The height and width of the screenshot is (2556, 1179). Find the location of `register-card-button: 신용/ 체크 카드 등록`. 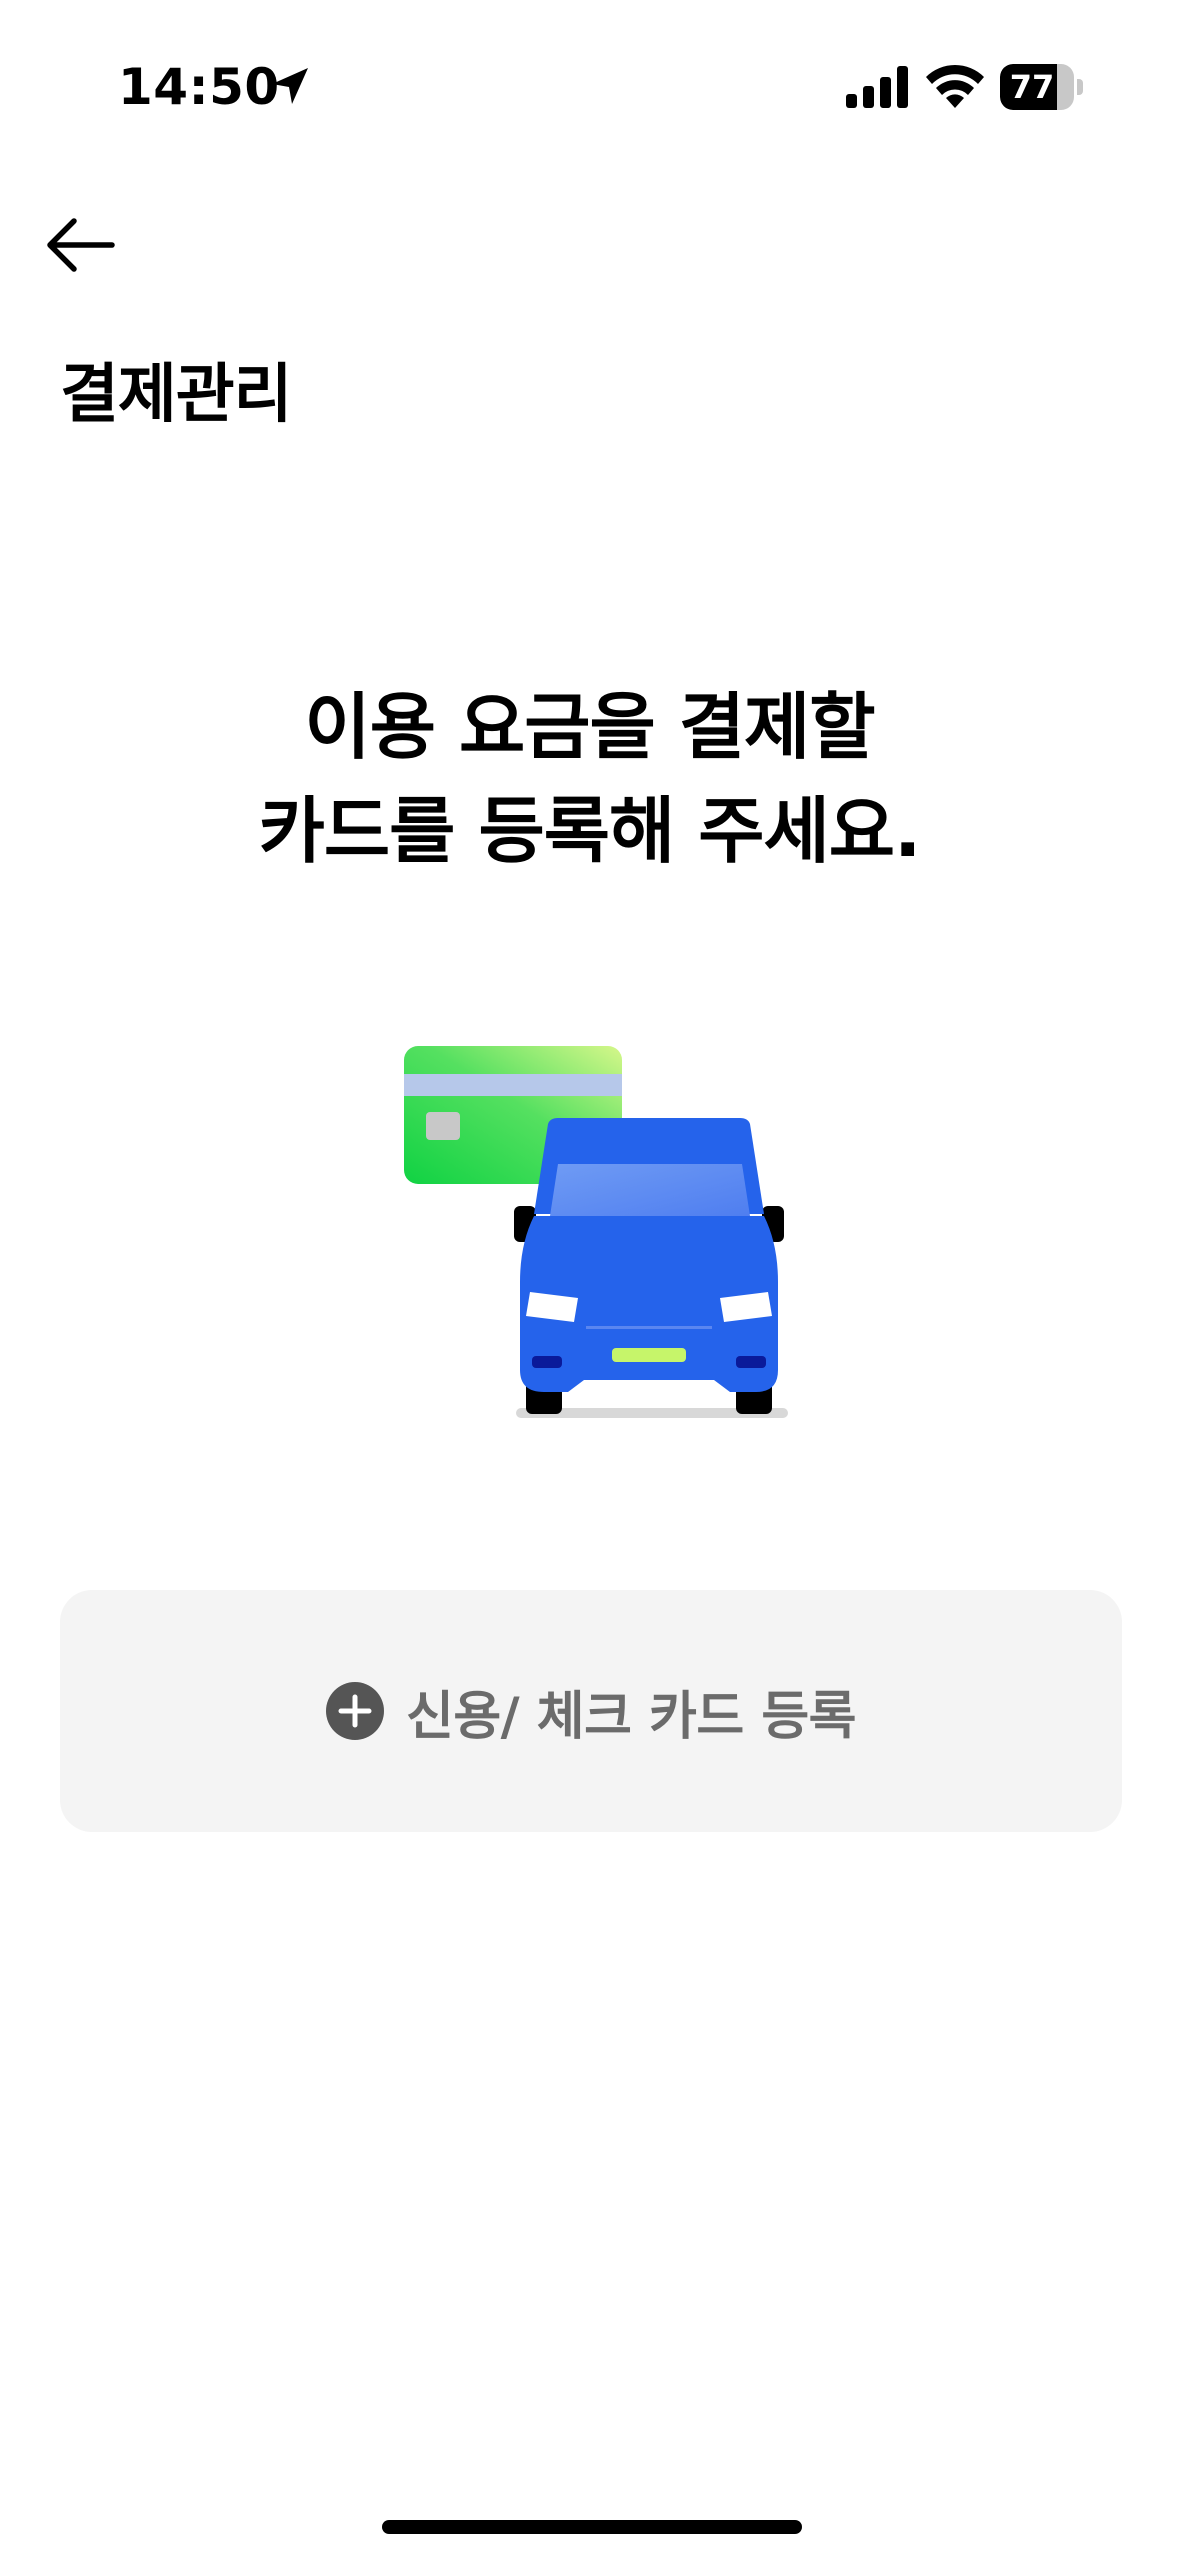

register-card-button: 신용/ 체크 카드 등록 is located at coordinates (591, 1711).